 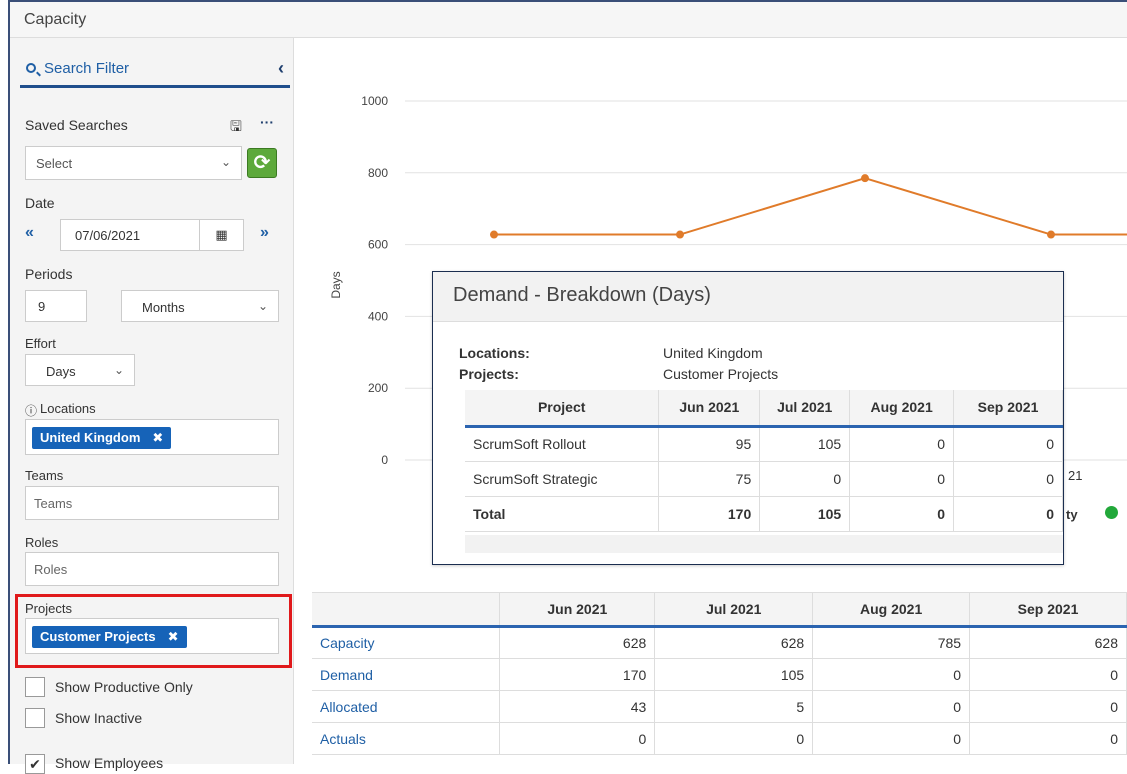 I want to click on popup-footer, so click(x=764, y=544).